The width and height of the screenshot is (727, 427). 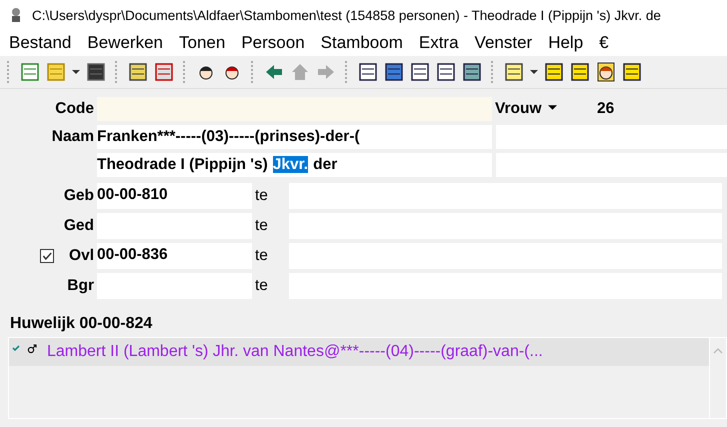 I want to click on field-label: Code, so click(x=74, y=109).